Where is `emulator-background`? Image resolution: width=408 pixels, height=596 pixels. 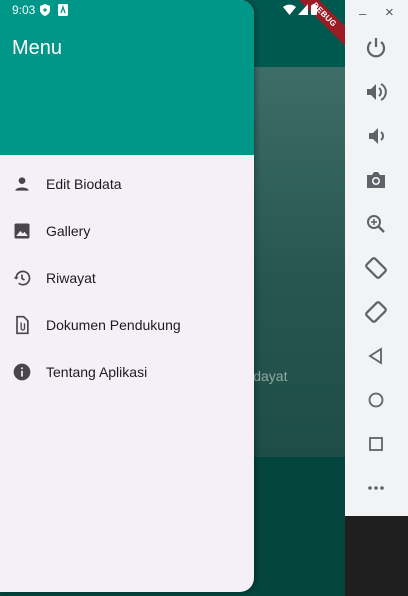 emulator-background is located at coordinates (376, 556).